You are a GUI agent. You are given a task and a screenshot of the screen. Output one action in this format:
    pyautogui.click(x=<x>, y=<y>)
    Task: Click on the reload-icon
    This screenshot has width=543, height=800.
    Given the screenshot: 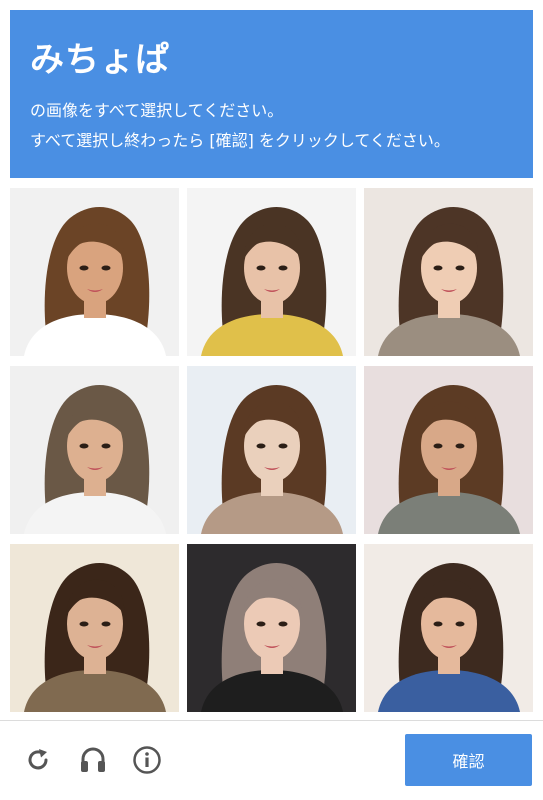 What is the action you would take?
    pyautogui.click(x=38, y=759)
    